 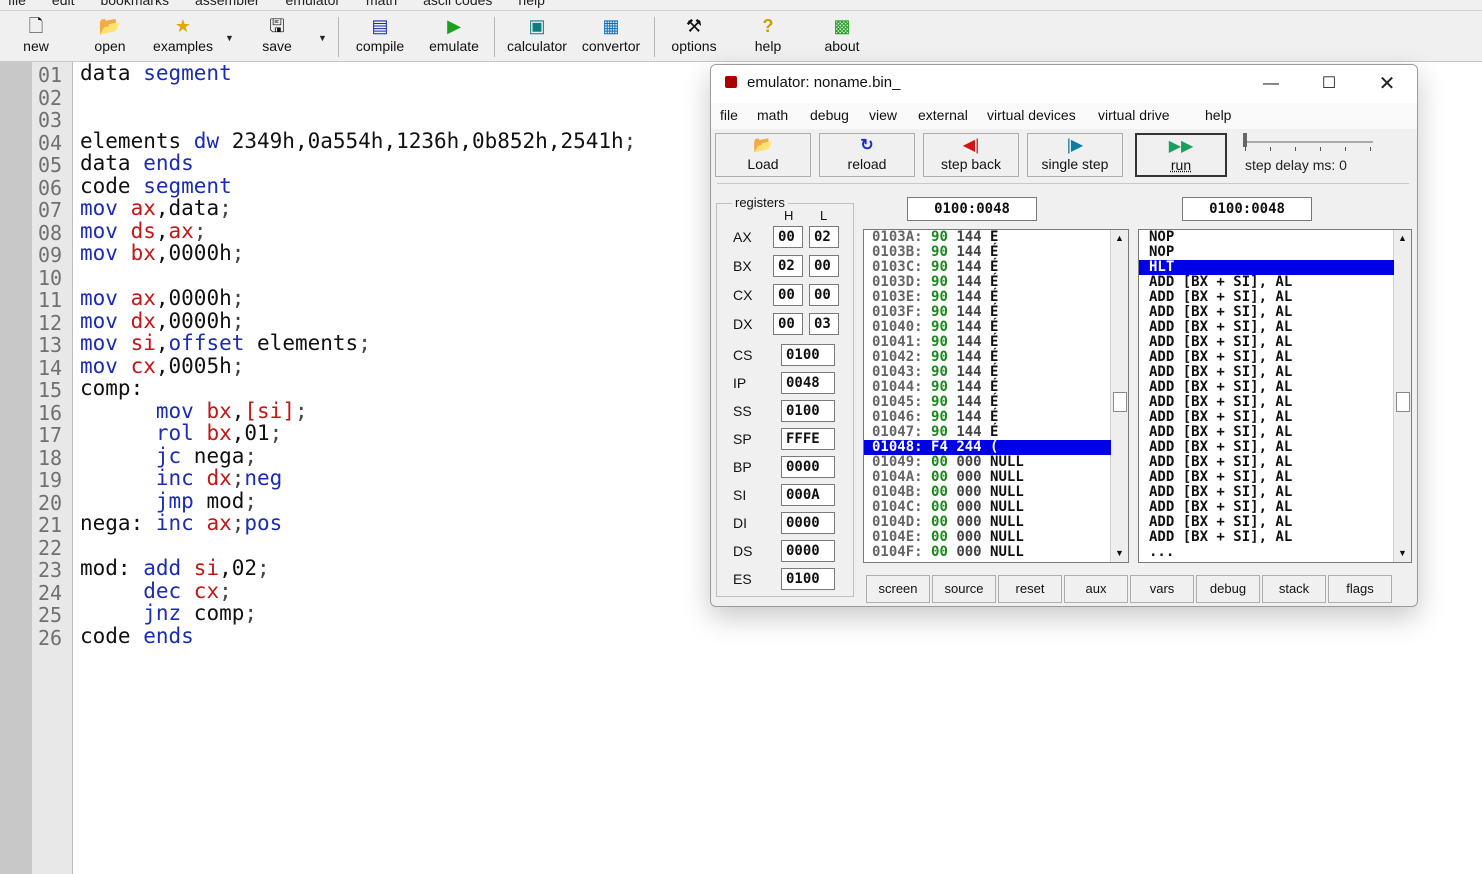 I want to click on register-es-value: 0100, so click(x=808, y=579).